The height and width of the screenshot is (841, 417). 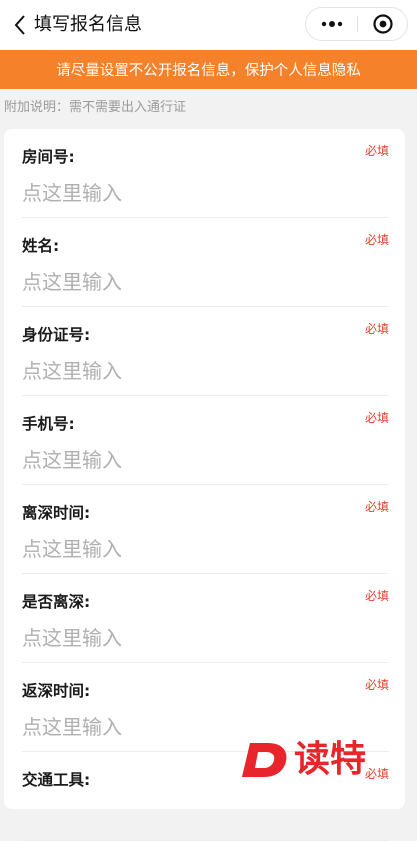 I want to click on target-close-icon, so click(x=382, y=24).